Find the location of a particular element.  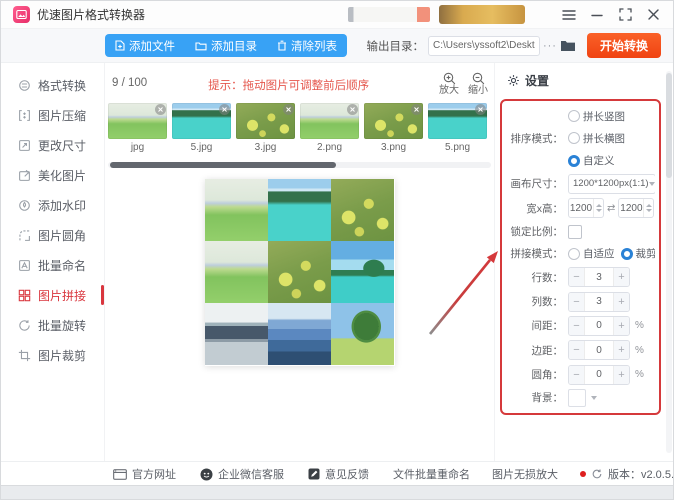

horizontal-scrollbar is located at coordinates (299, 164).